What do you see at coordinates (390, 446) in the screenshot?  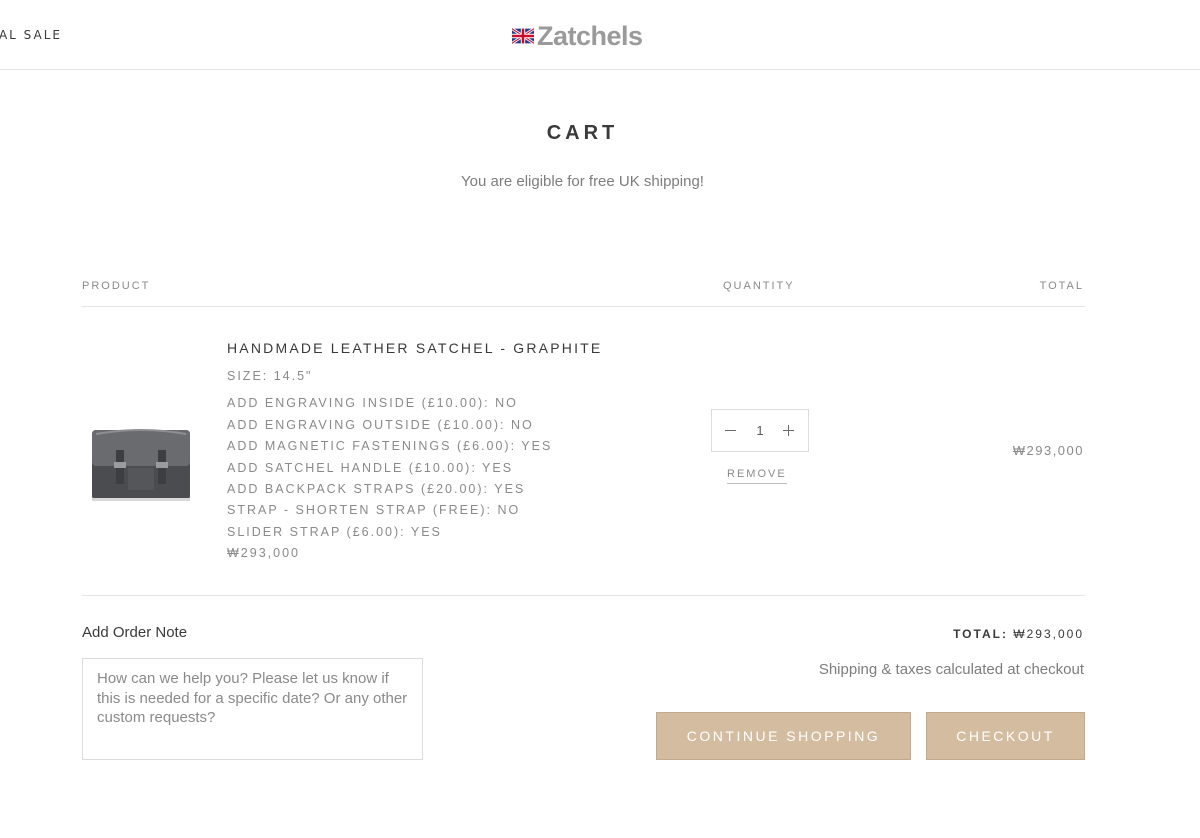 I see `product-option: ADD MAGNETIC FASTENINGS (£6.00): YES` at bounding box center [390, 446].